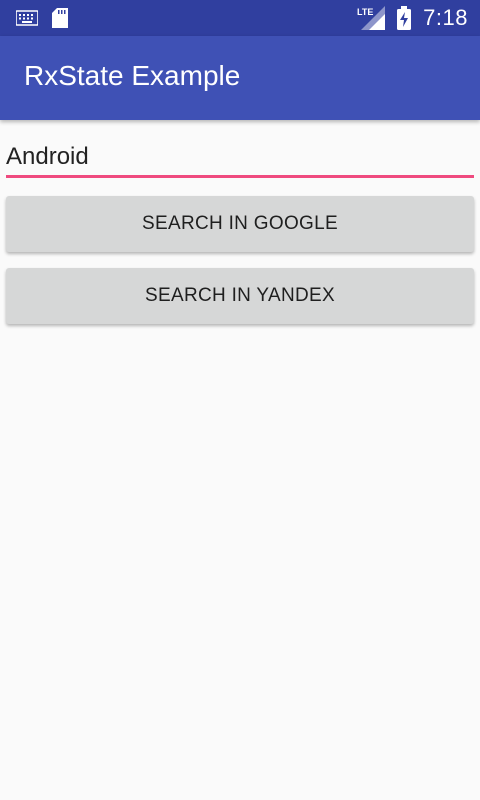  Describe the element at coordinates (240, 224) in the screenshot. I see `search-in-google-button: SEARCH IN GOOGLE` at that location.